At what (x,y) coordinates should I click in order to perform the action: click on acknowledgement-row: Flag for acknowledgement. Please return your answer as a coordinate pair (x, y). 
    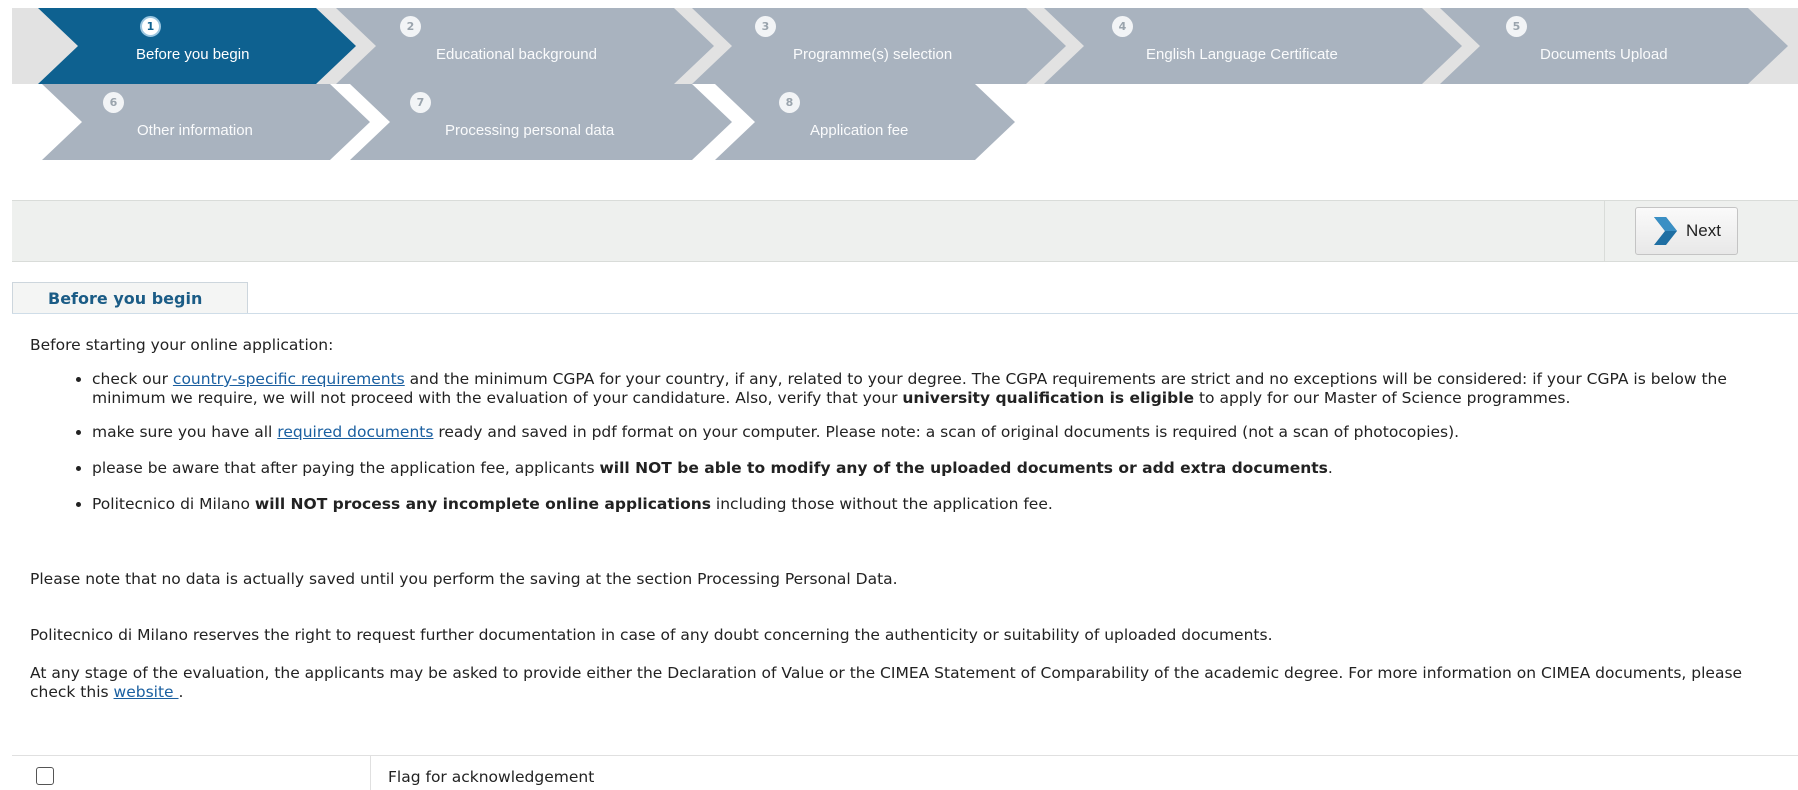
    Looking at the image, I should click on (905, 772).